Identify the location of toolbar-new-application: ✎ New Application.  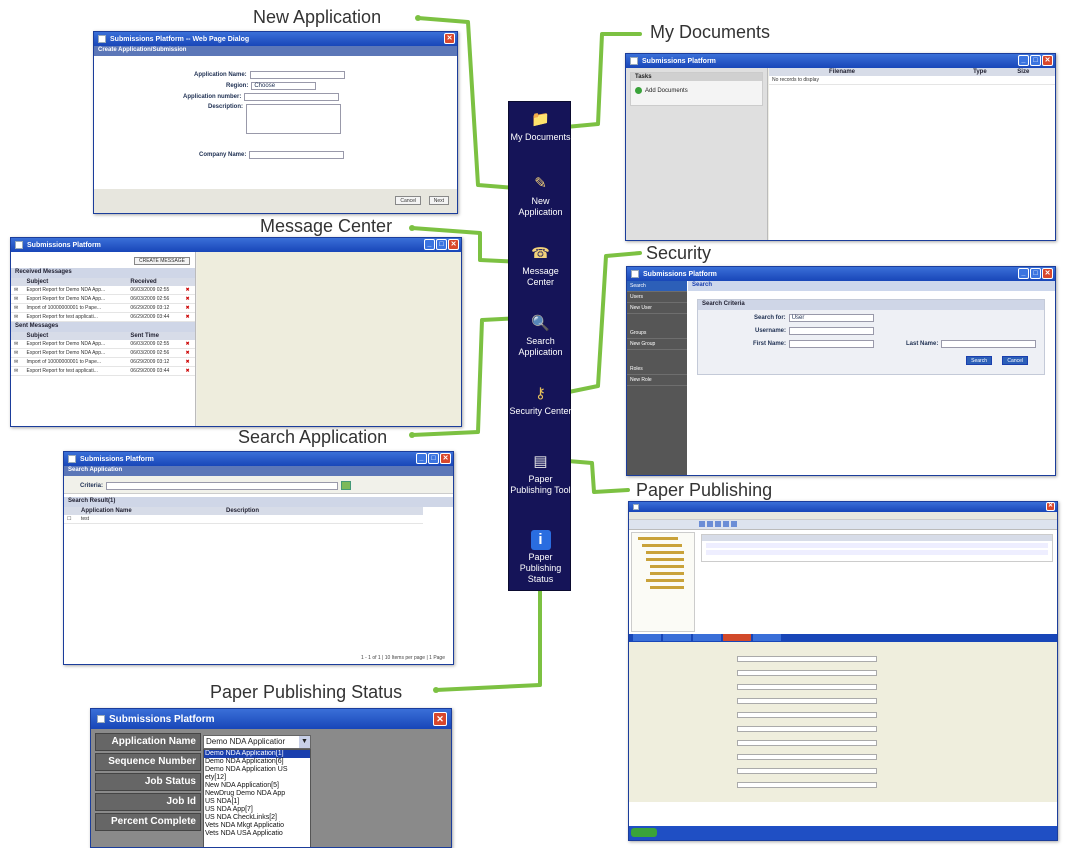
(540, 196).